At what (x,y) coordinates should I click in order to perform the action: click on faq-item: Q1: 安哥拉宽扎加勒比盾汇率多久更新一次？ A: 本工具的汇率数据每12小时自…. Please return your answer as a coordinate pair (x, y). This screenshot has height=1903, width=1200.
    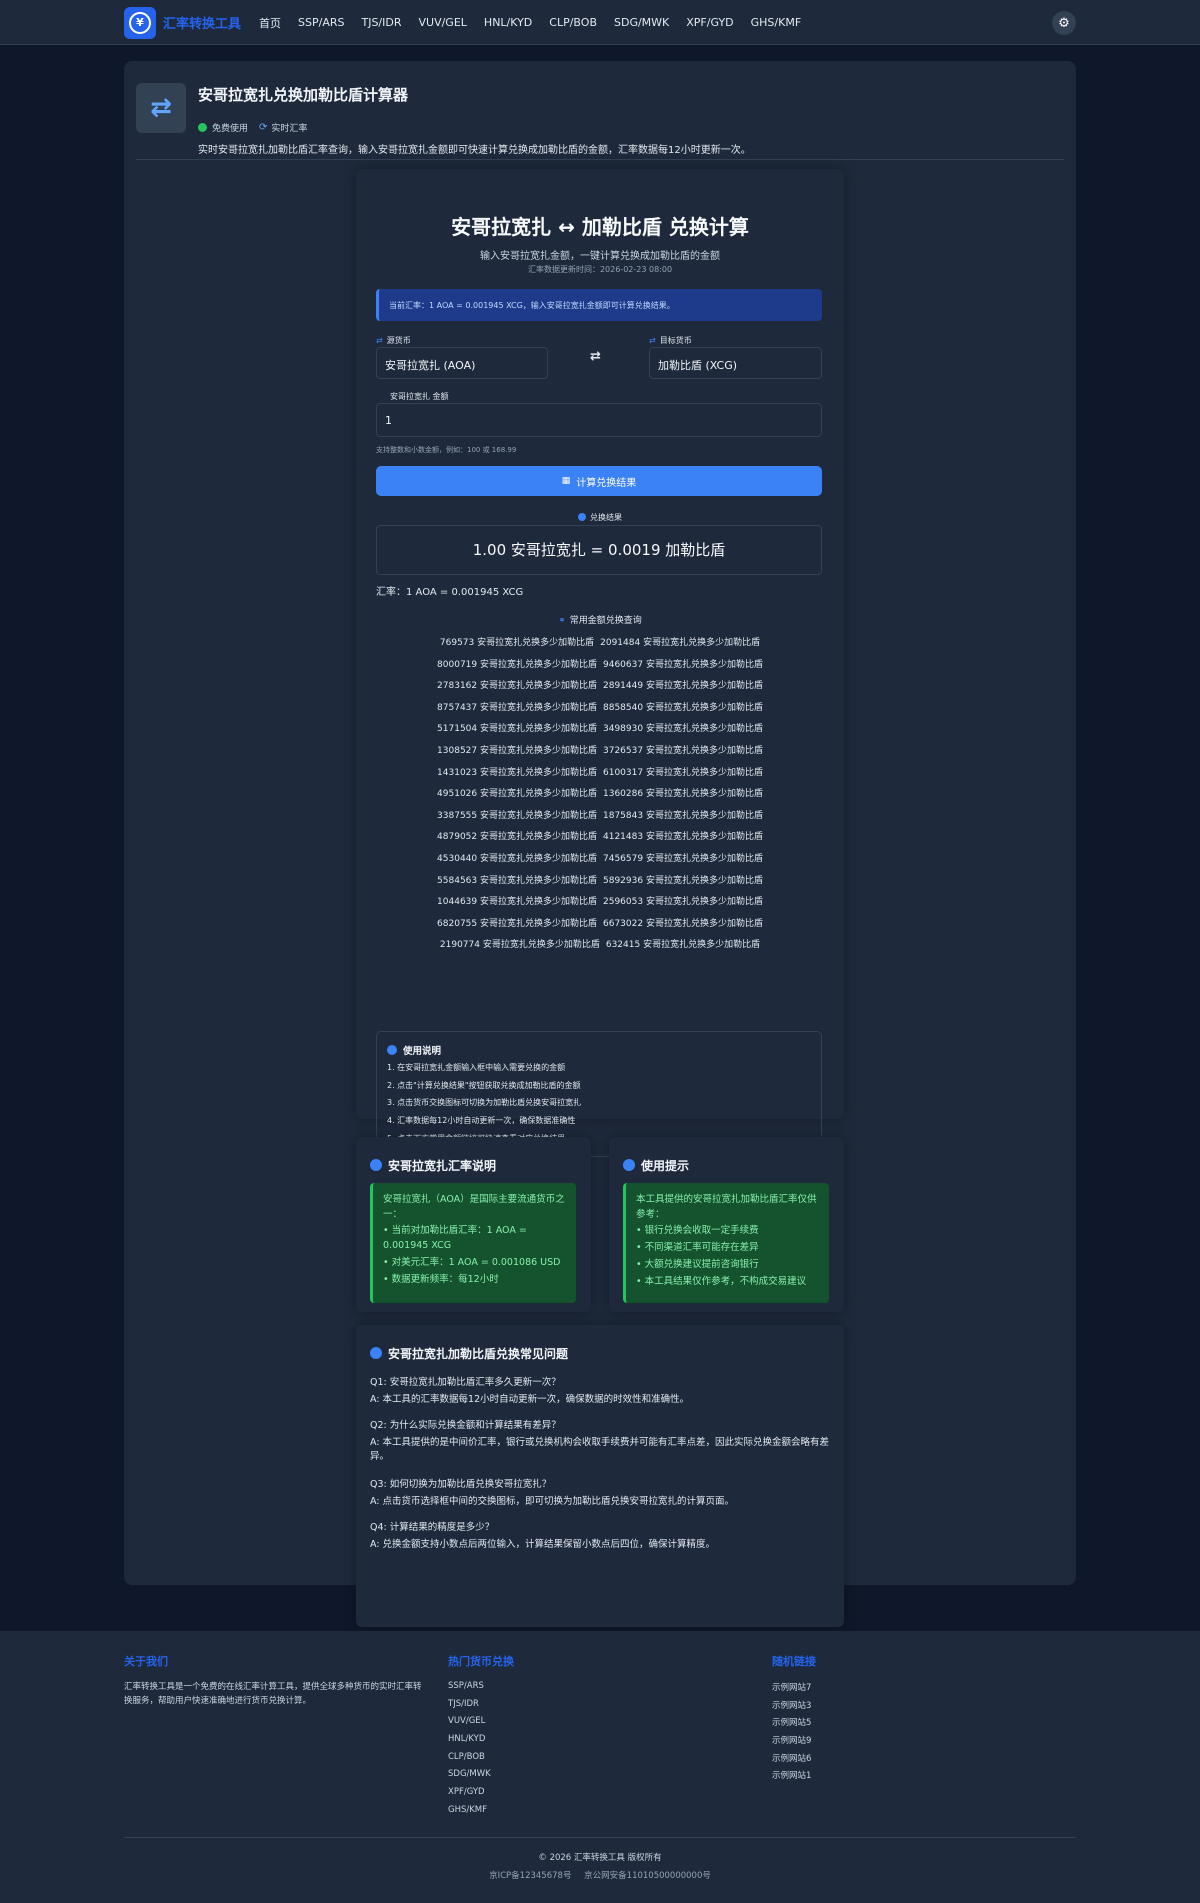
    Looking at the image, I should click on (600, 1391).